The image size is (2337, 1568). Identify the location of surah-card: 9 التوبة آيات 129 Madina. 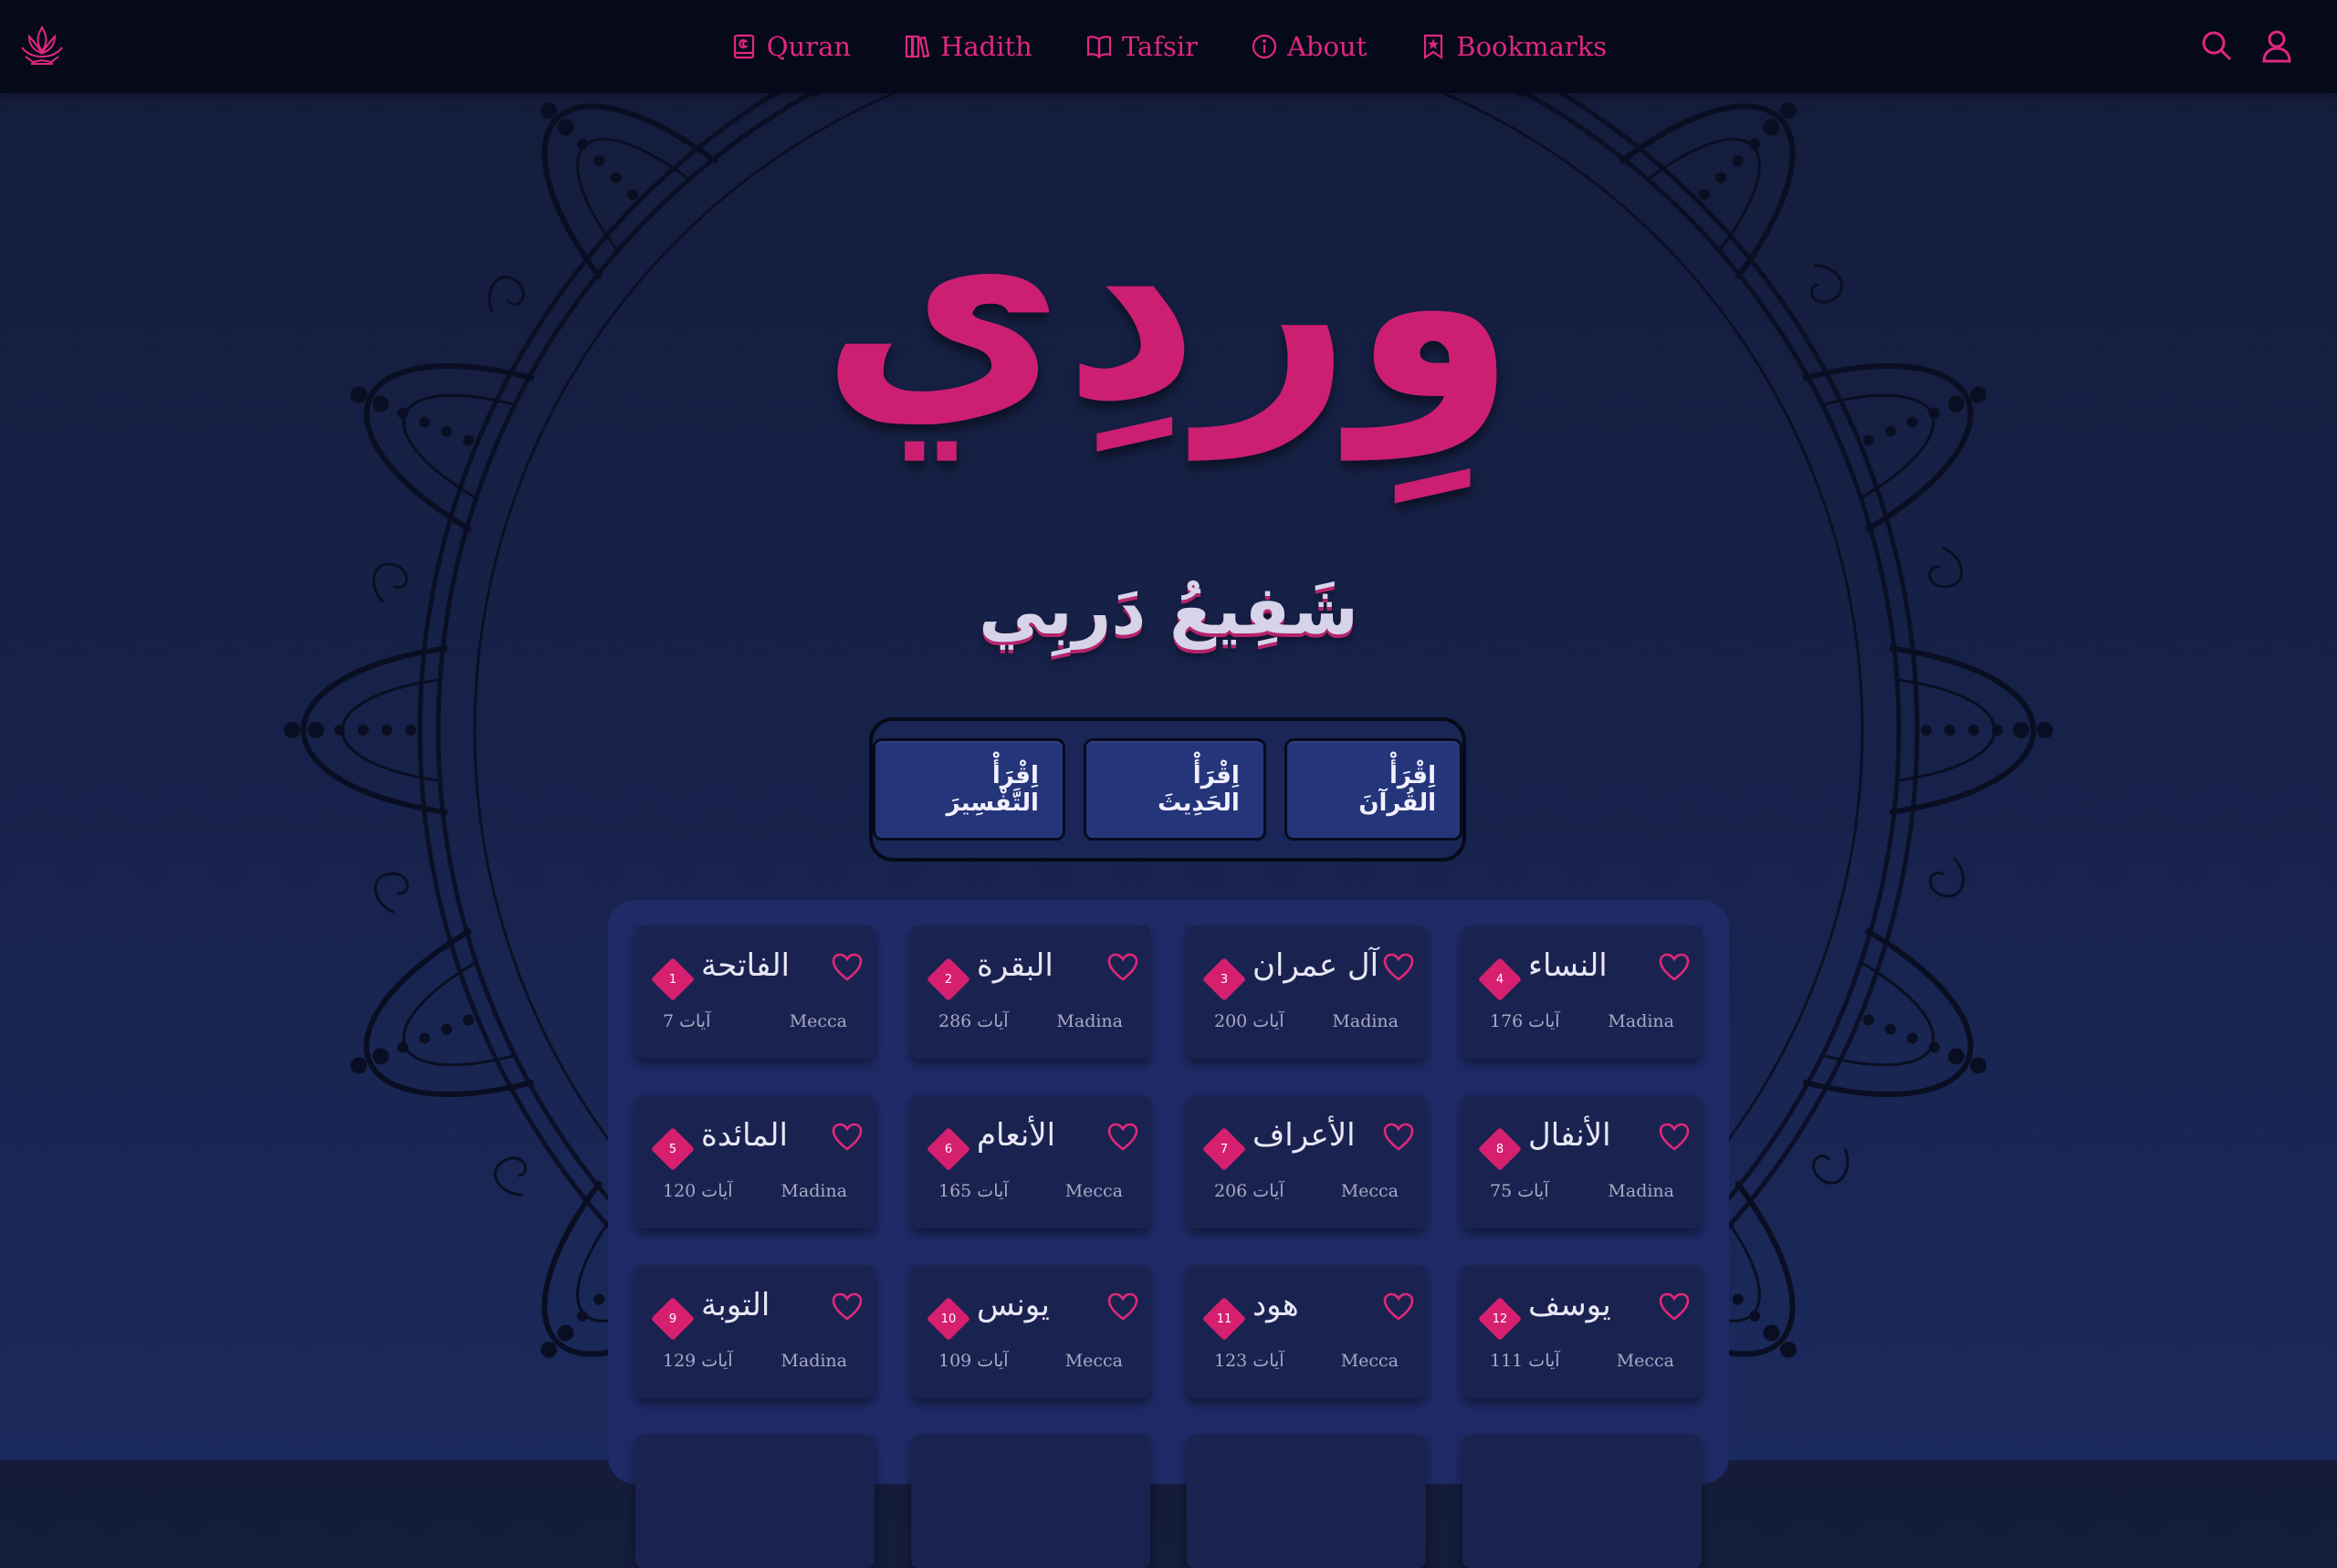
(755, 1332).